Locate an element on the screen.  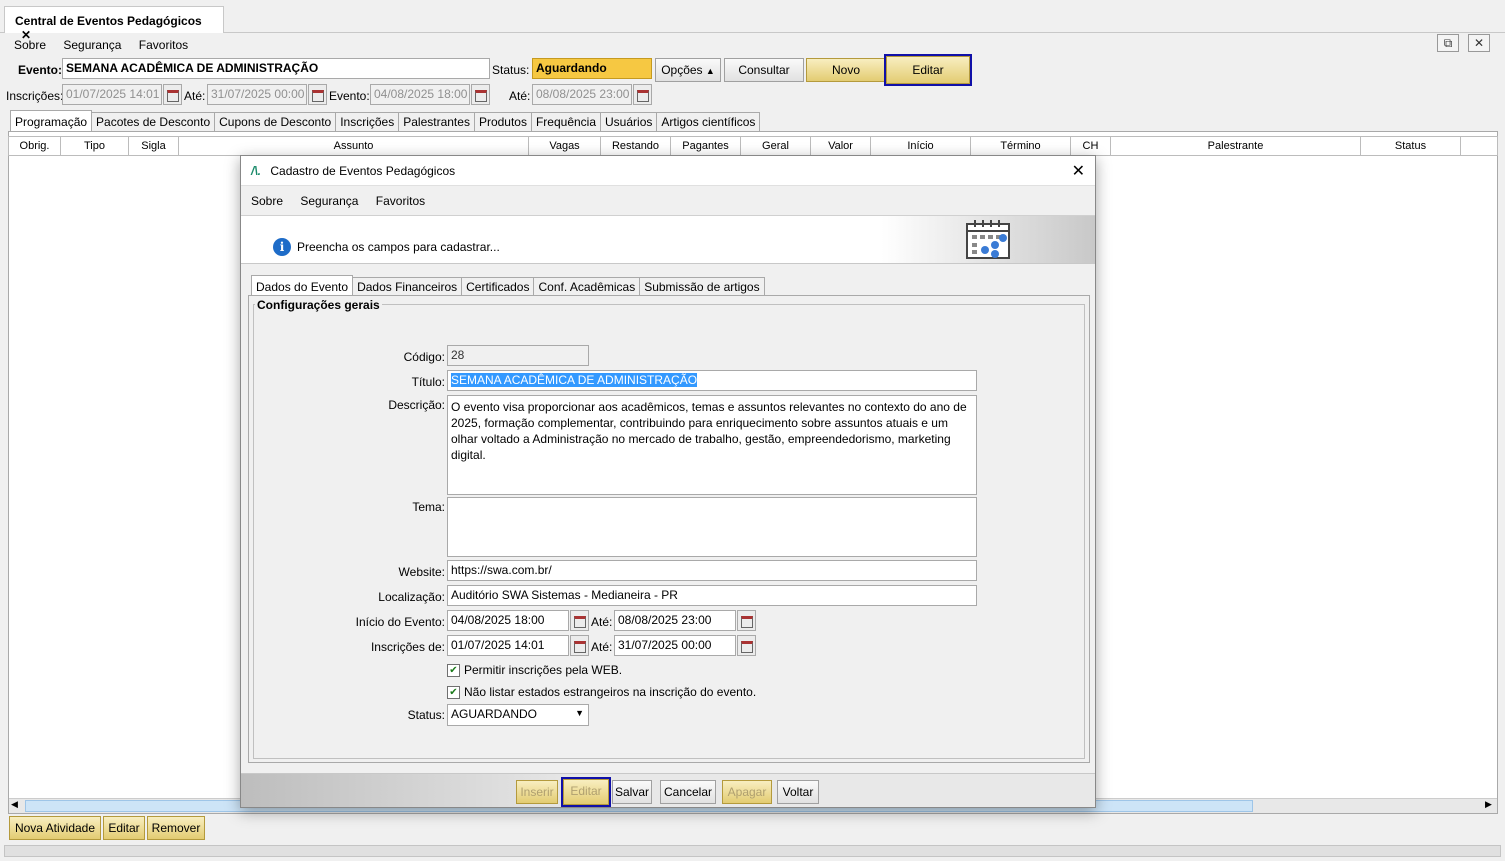
col-palestrante: Palestrante is located at coordinates (1236, 146).